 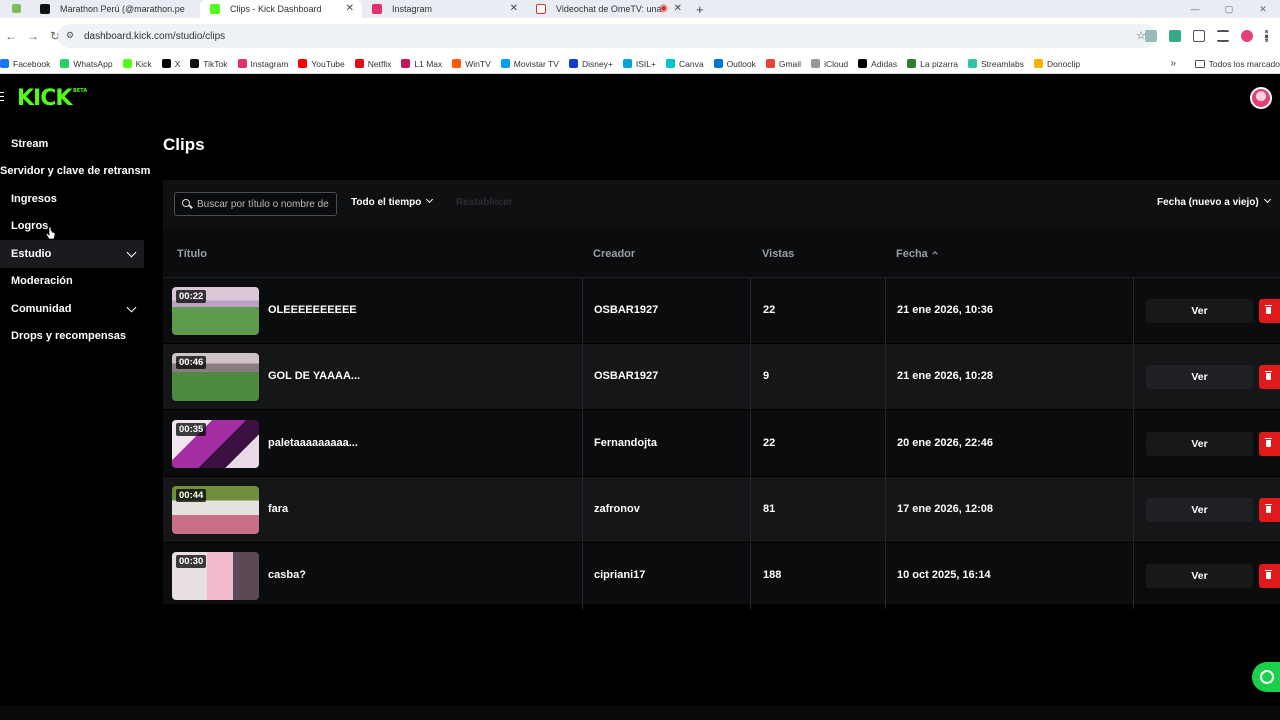 What do you see at coordinates (1266, 36) in the screenshot?
I see `menu-dots-icon` at bounding box center [1266, 36].